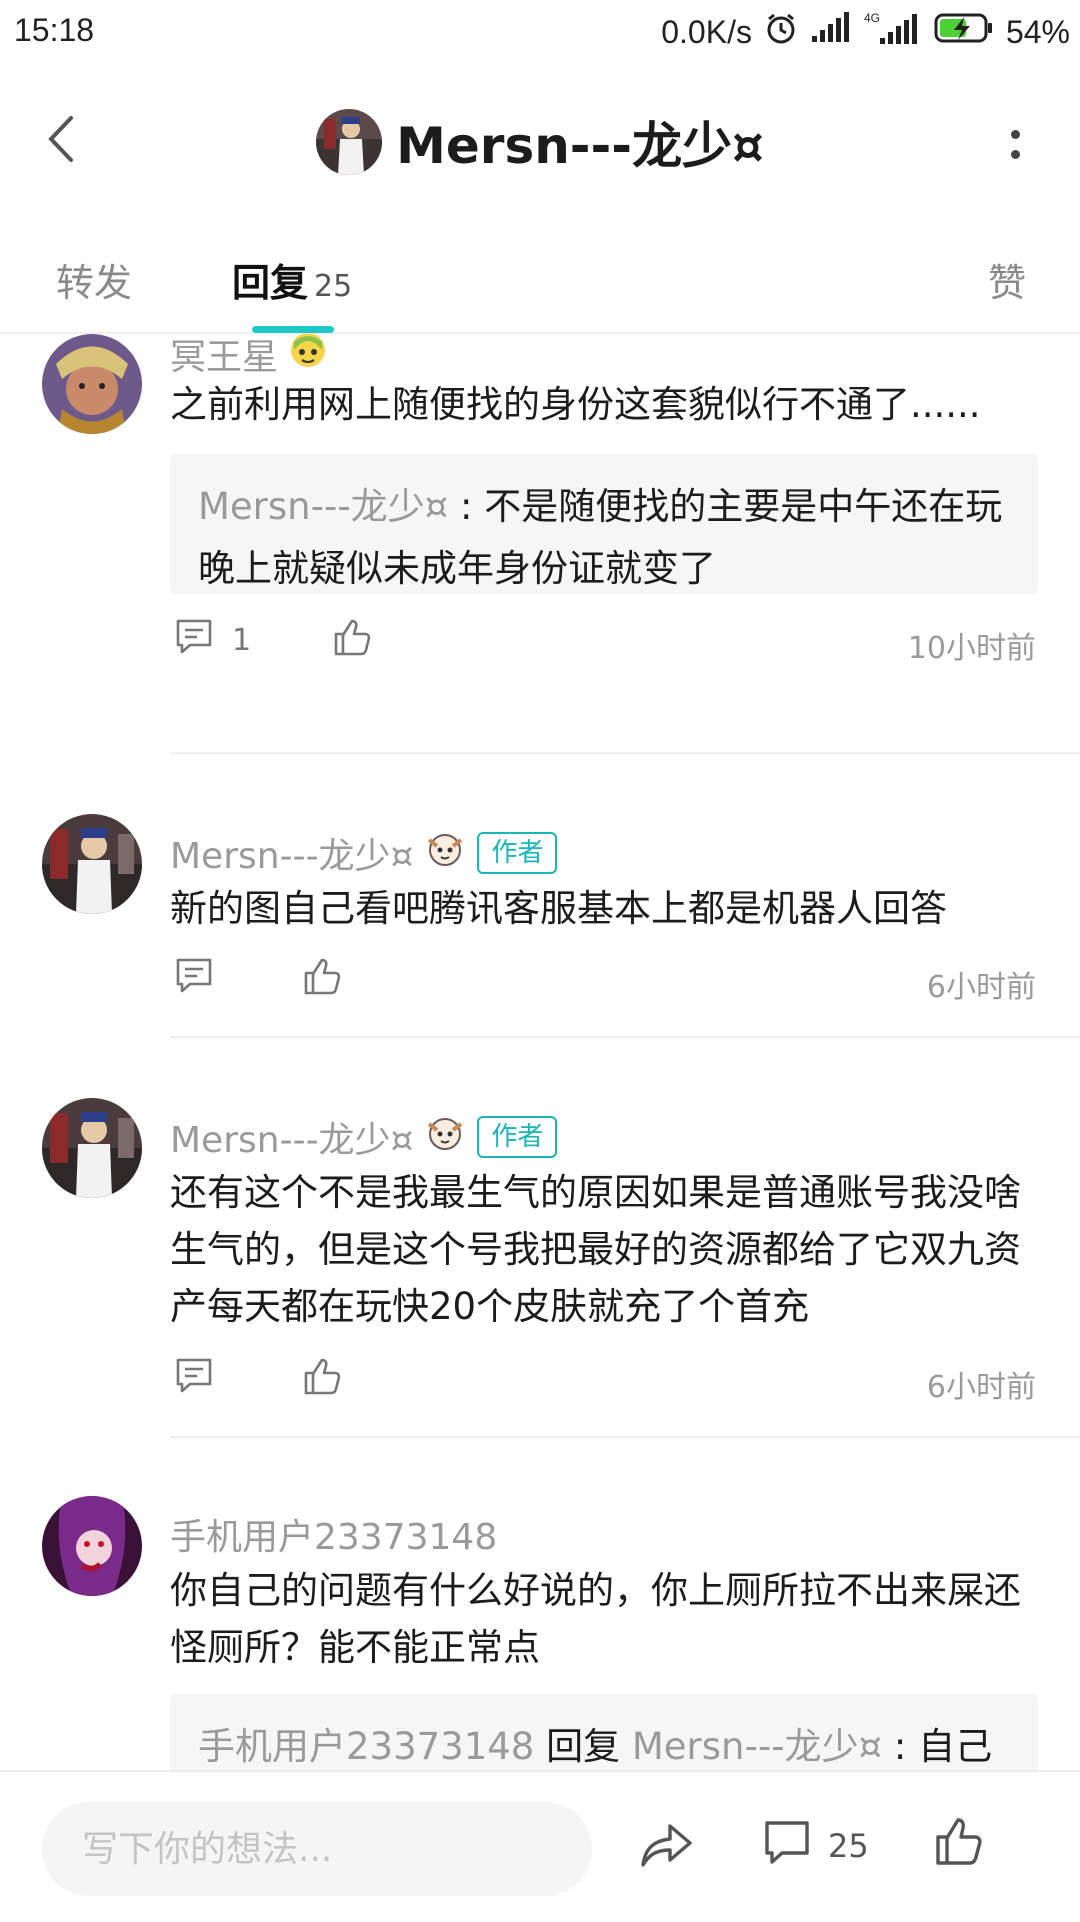  What do you see at coordinates (964, 32) in the screenshot?
I see `battery-charging-icon` at bounding box center [964, 32].